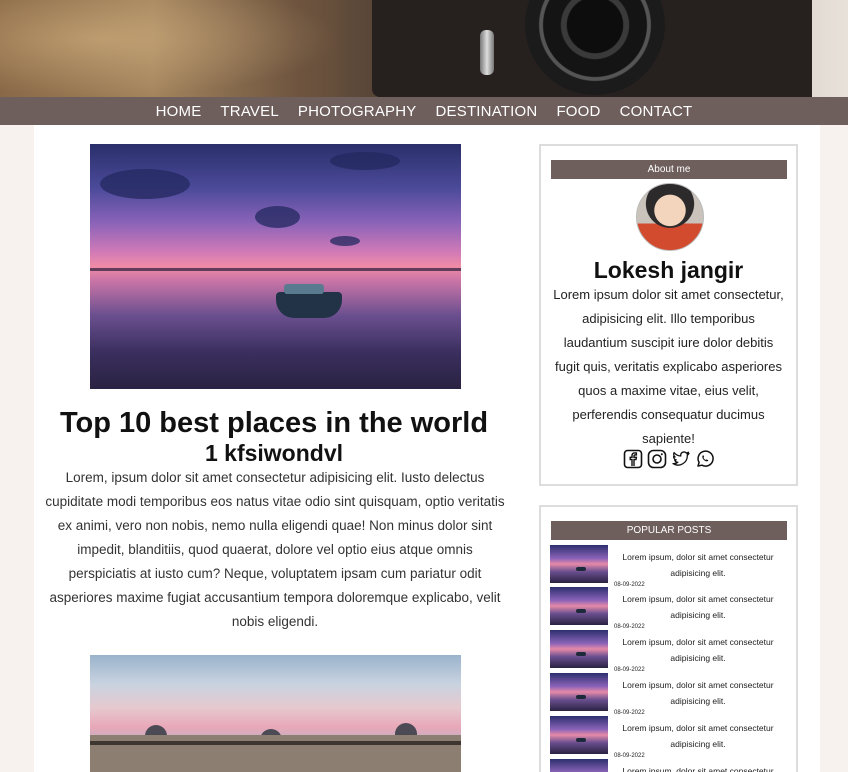  I want to click on twitter-icon, so click(681, 459).